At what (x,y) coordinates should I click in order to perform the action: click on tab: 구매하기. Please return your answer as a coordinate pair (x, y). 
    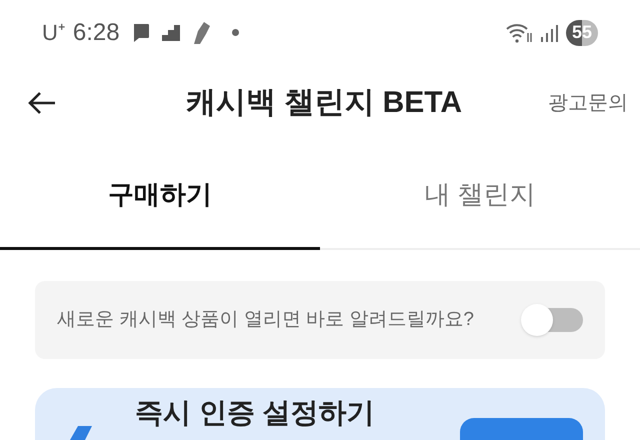
    Looking at the image, I should click on (160, 196).